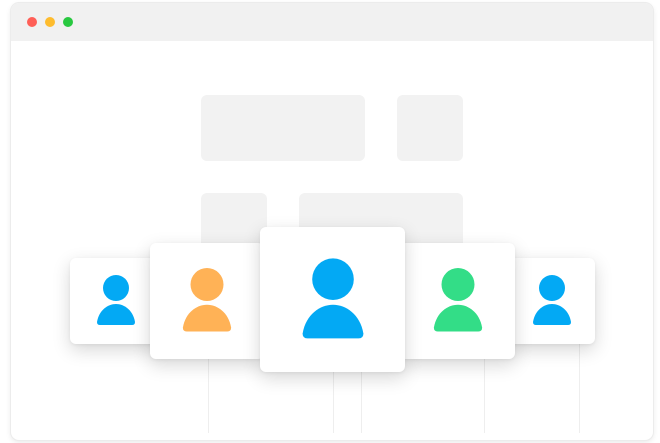  I want to click on user-card-center, so click(332, 299).